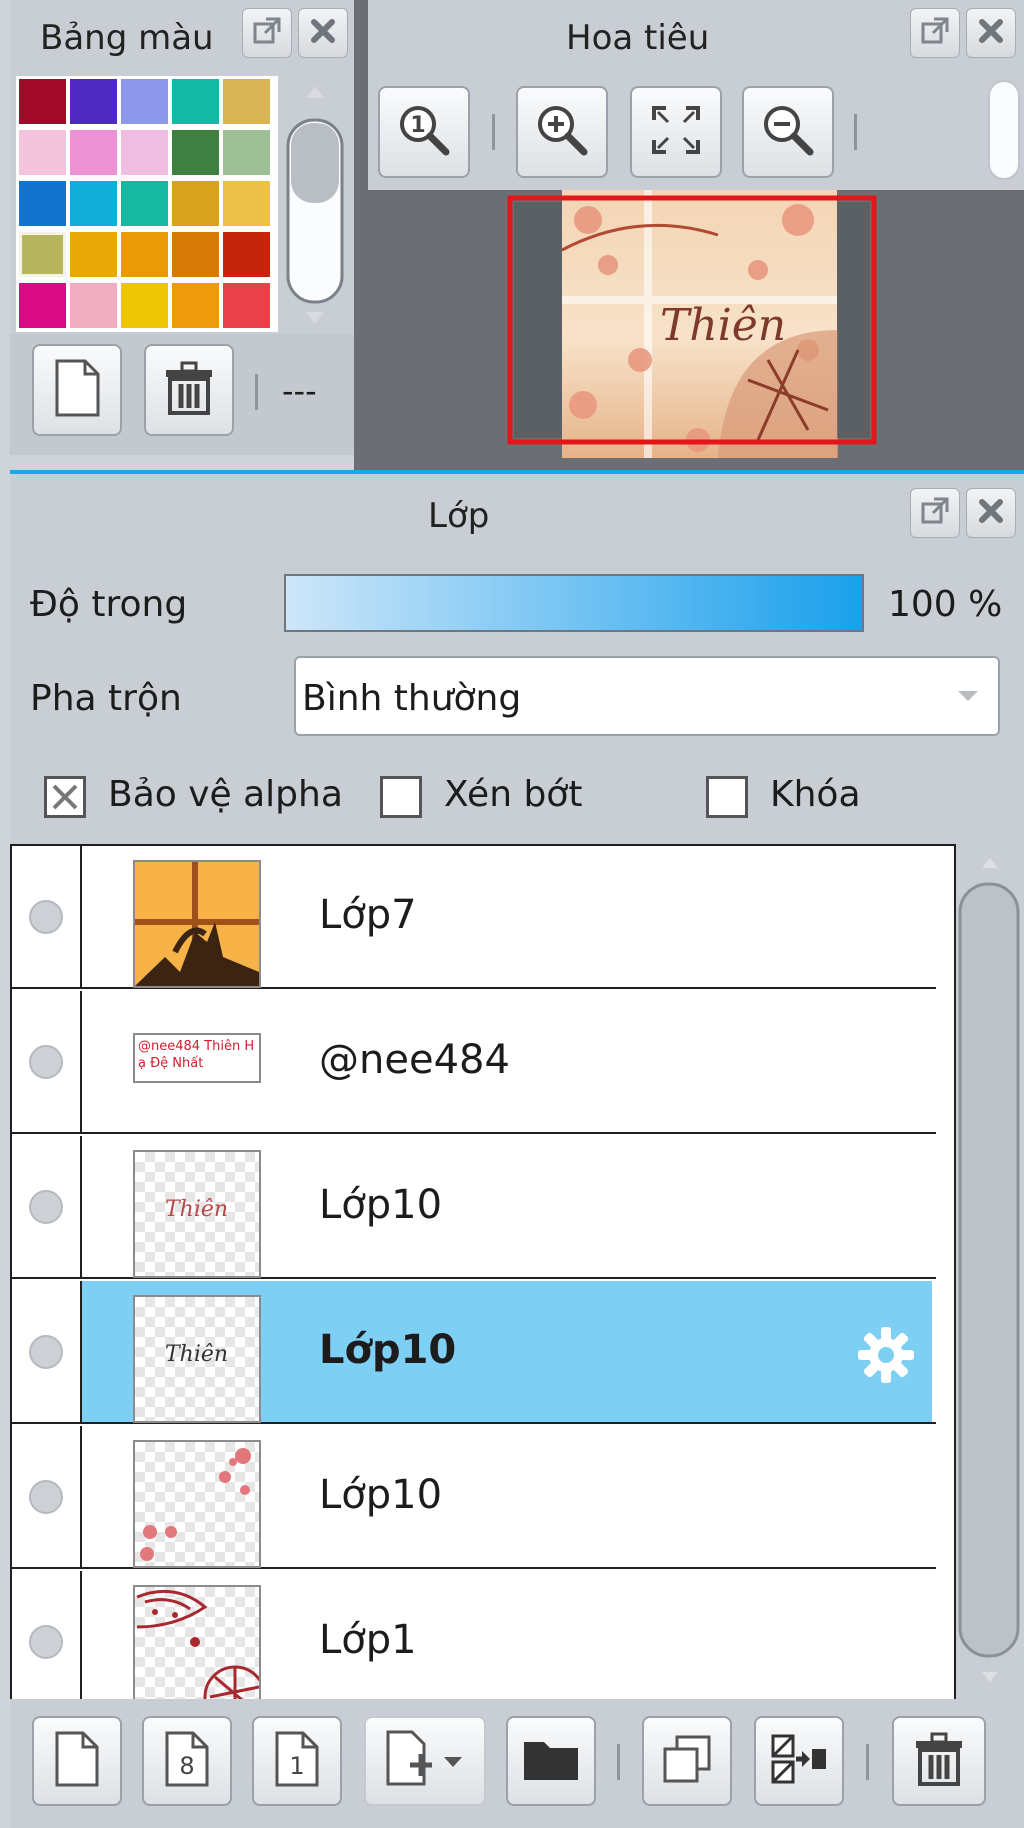 The height and width of the screenshot is (1828, 1024). What do you see at coordinates (459, 516) in the screenshot?
I see `layers-panel-title: Lớp` at bounding box center [459, 516].